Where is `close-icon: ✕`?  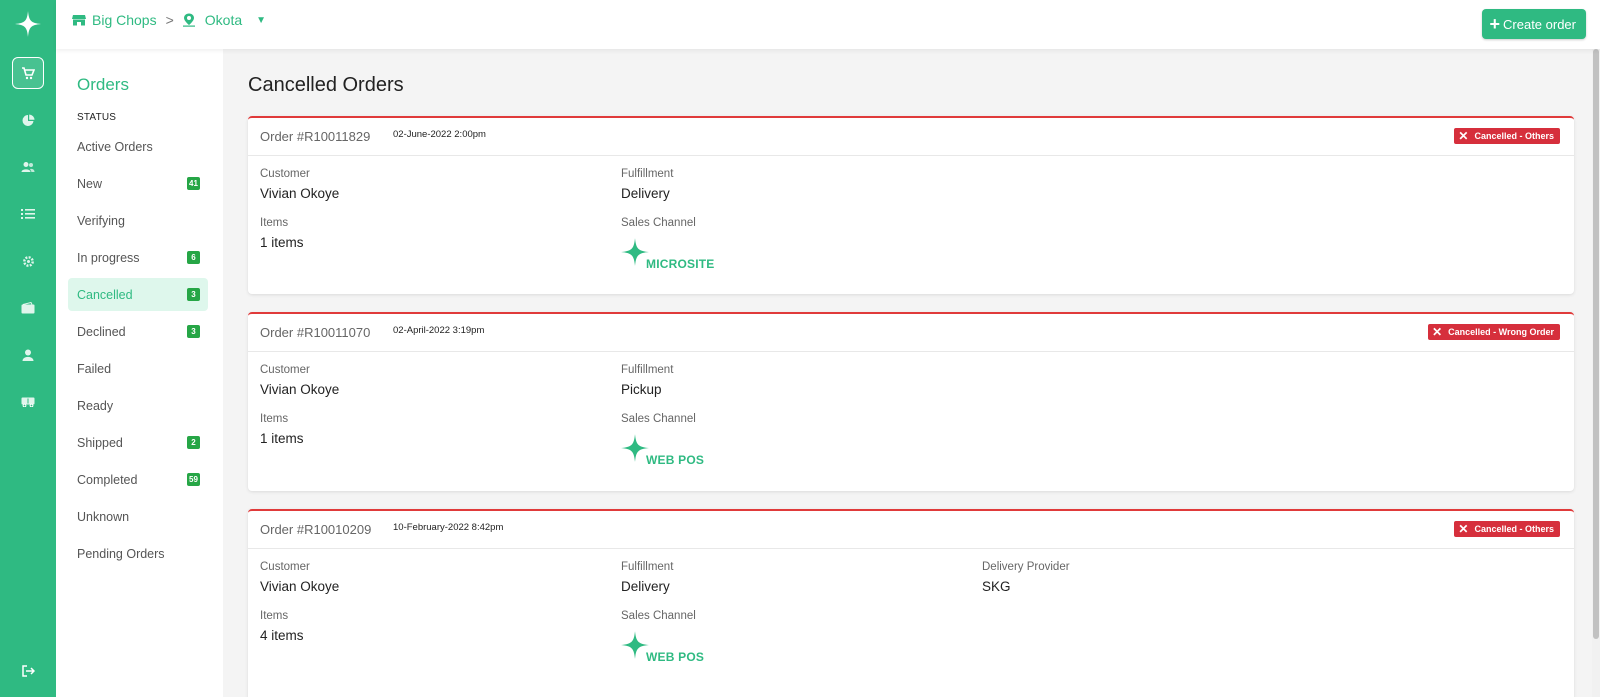 close-icon: ✕ is located at coordinates (1463, 136).